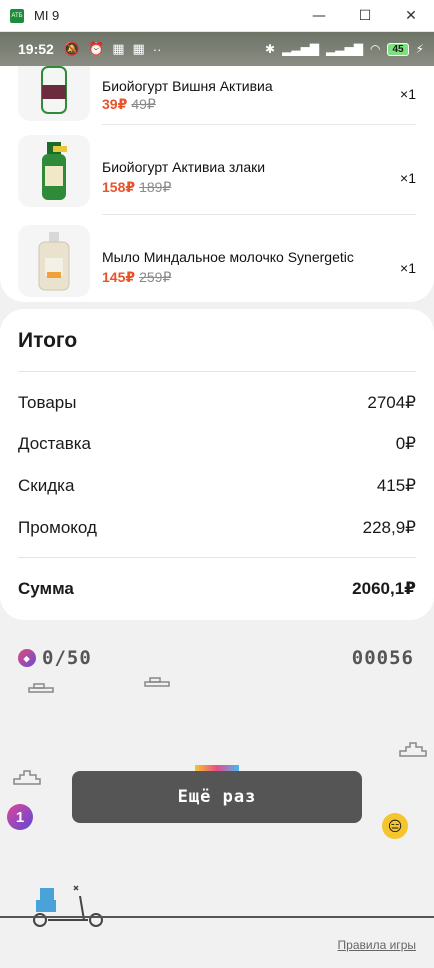 The image size is (434, 968). I want to click on soap-bottle-icon, so click(54, 261).